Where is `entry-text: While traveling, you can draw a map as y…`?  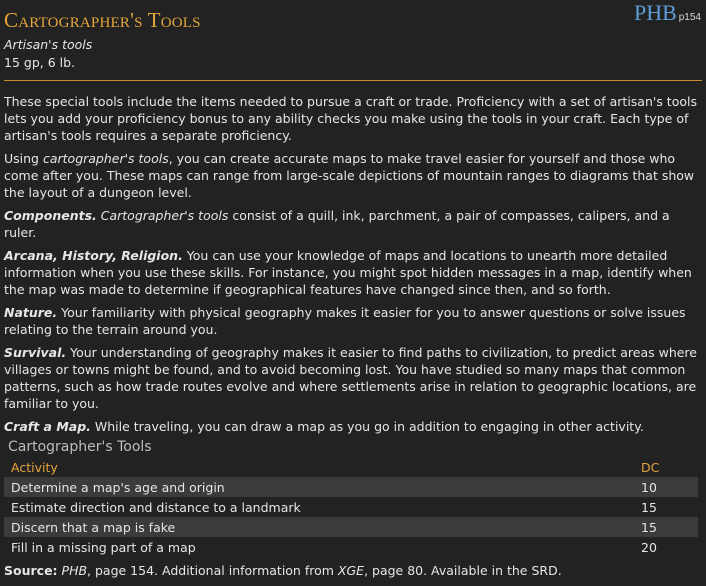 entry-text: While traveling, you can draw a map as y… is located at coordinates (367, 426).